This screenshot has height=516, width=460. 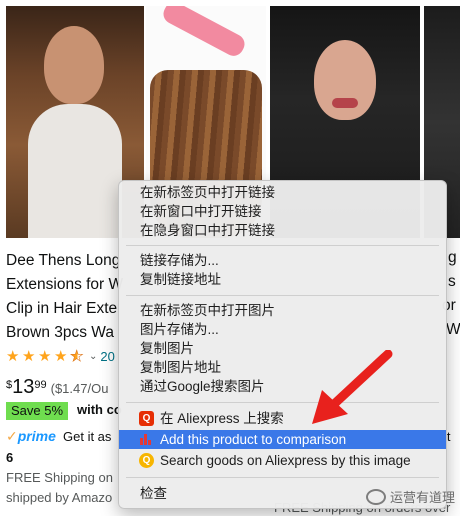 I want to click on price-fraction: 99, so click(x=40, y=385).